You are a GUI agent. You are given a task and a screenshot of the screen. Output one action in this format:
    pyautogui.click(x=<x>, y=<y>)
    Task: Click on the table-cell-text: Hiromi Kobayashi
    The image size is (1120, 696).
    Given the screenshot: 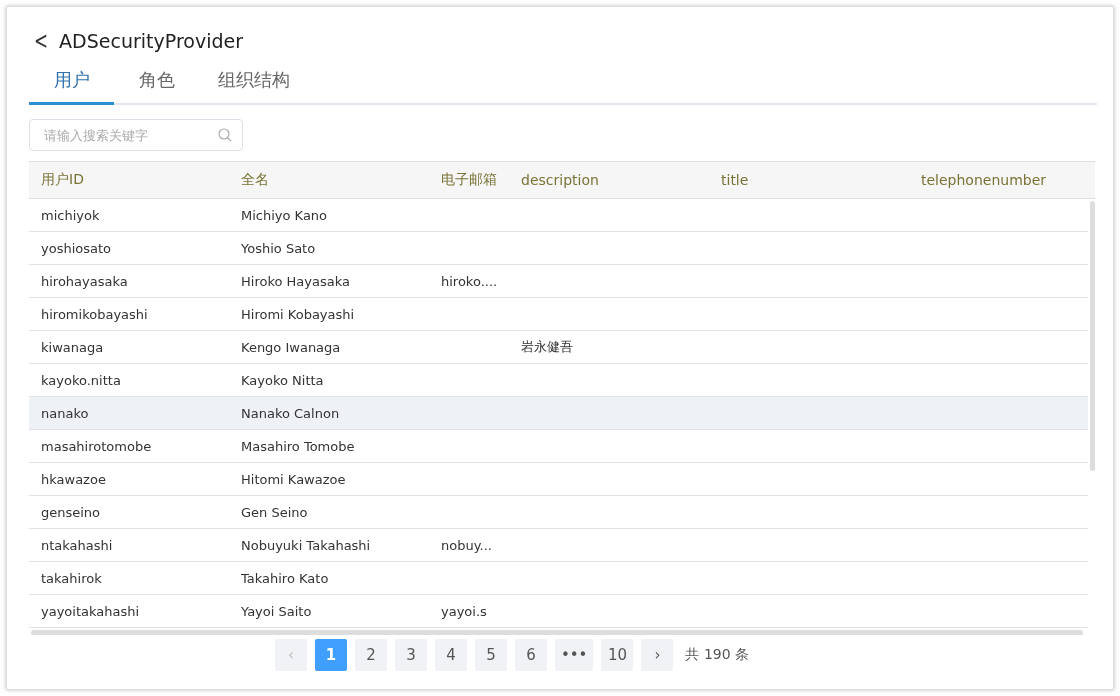 What is the action you would take?
    pyautogui.click(x=298, y=314)
    